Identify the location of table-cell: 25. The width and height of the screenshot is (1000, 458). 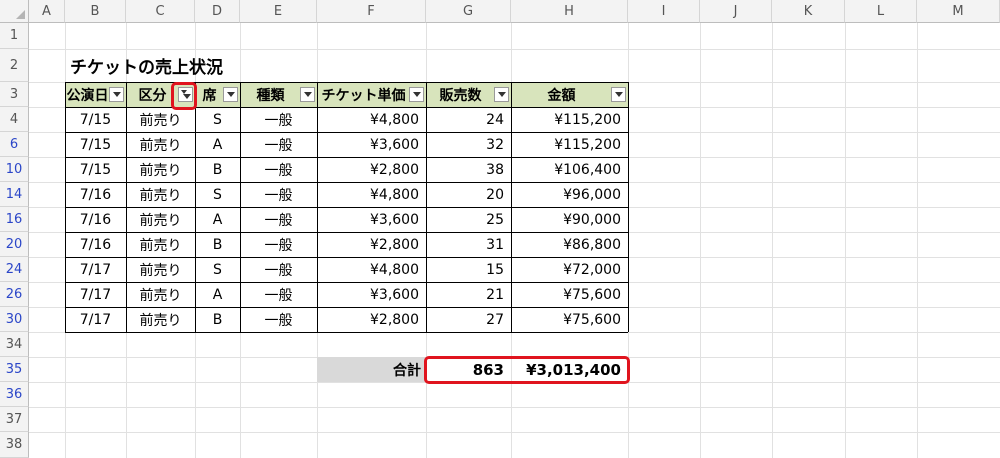
(468, 219).